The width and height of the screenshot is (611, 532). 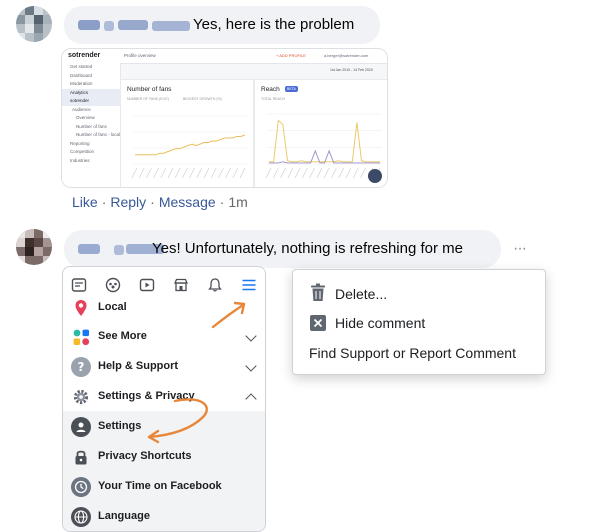 What do you see at coordinates (128, 202) in the screenshot?
I see `reply-link: Reply` at bounding box center [128, 202].